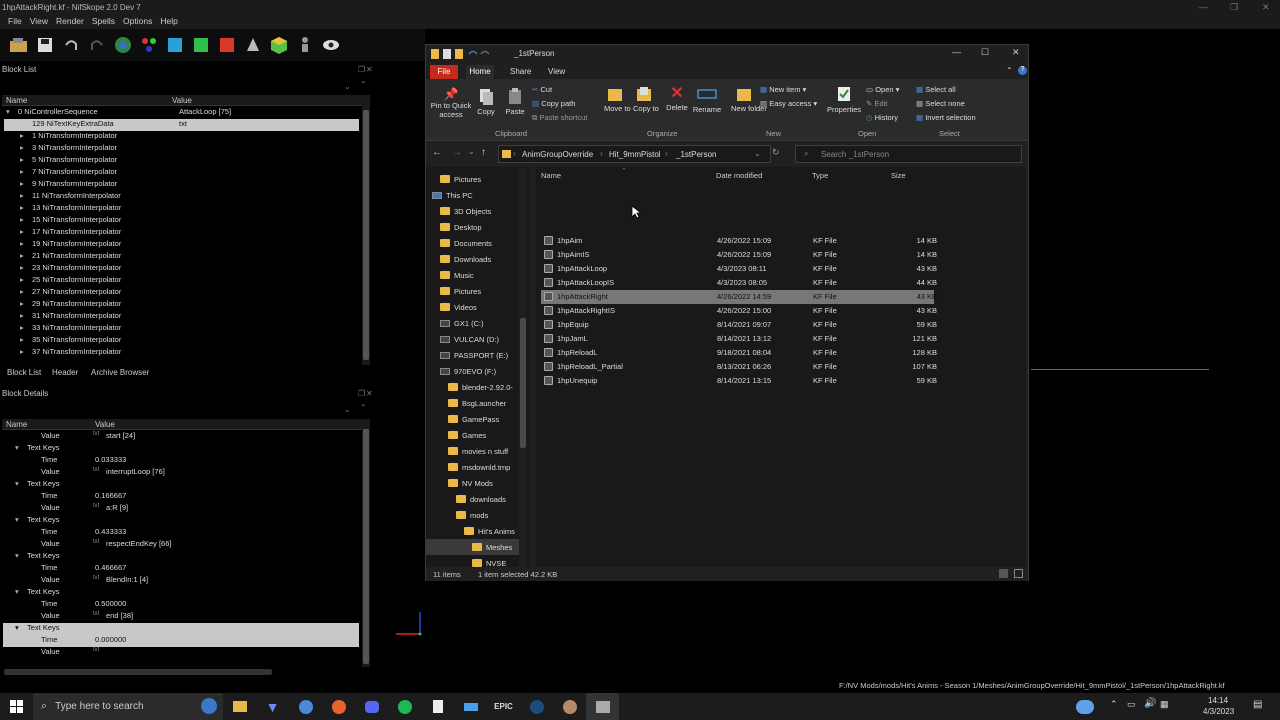 This screenshot has width=1280, height=720. Describe the element at coordinates (181, 197) in the screenshot. I see `block-list-row: ▸ 11 NiTransformInterpolator` at that location.